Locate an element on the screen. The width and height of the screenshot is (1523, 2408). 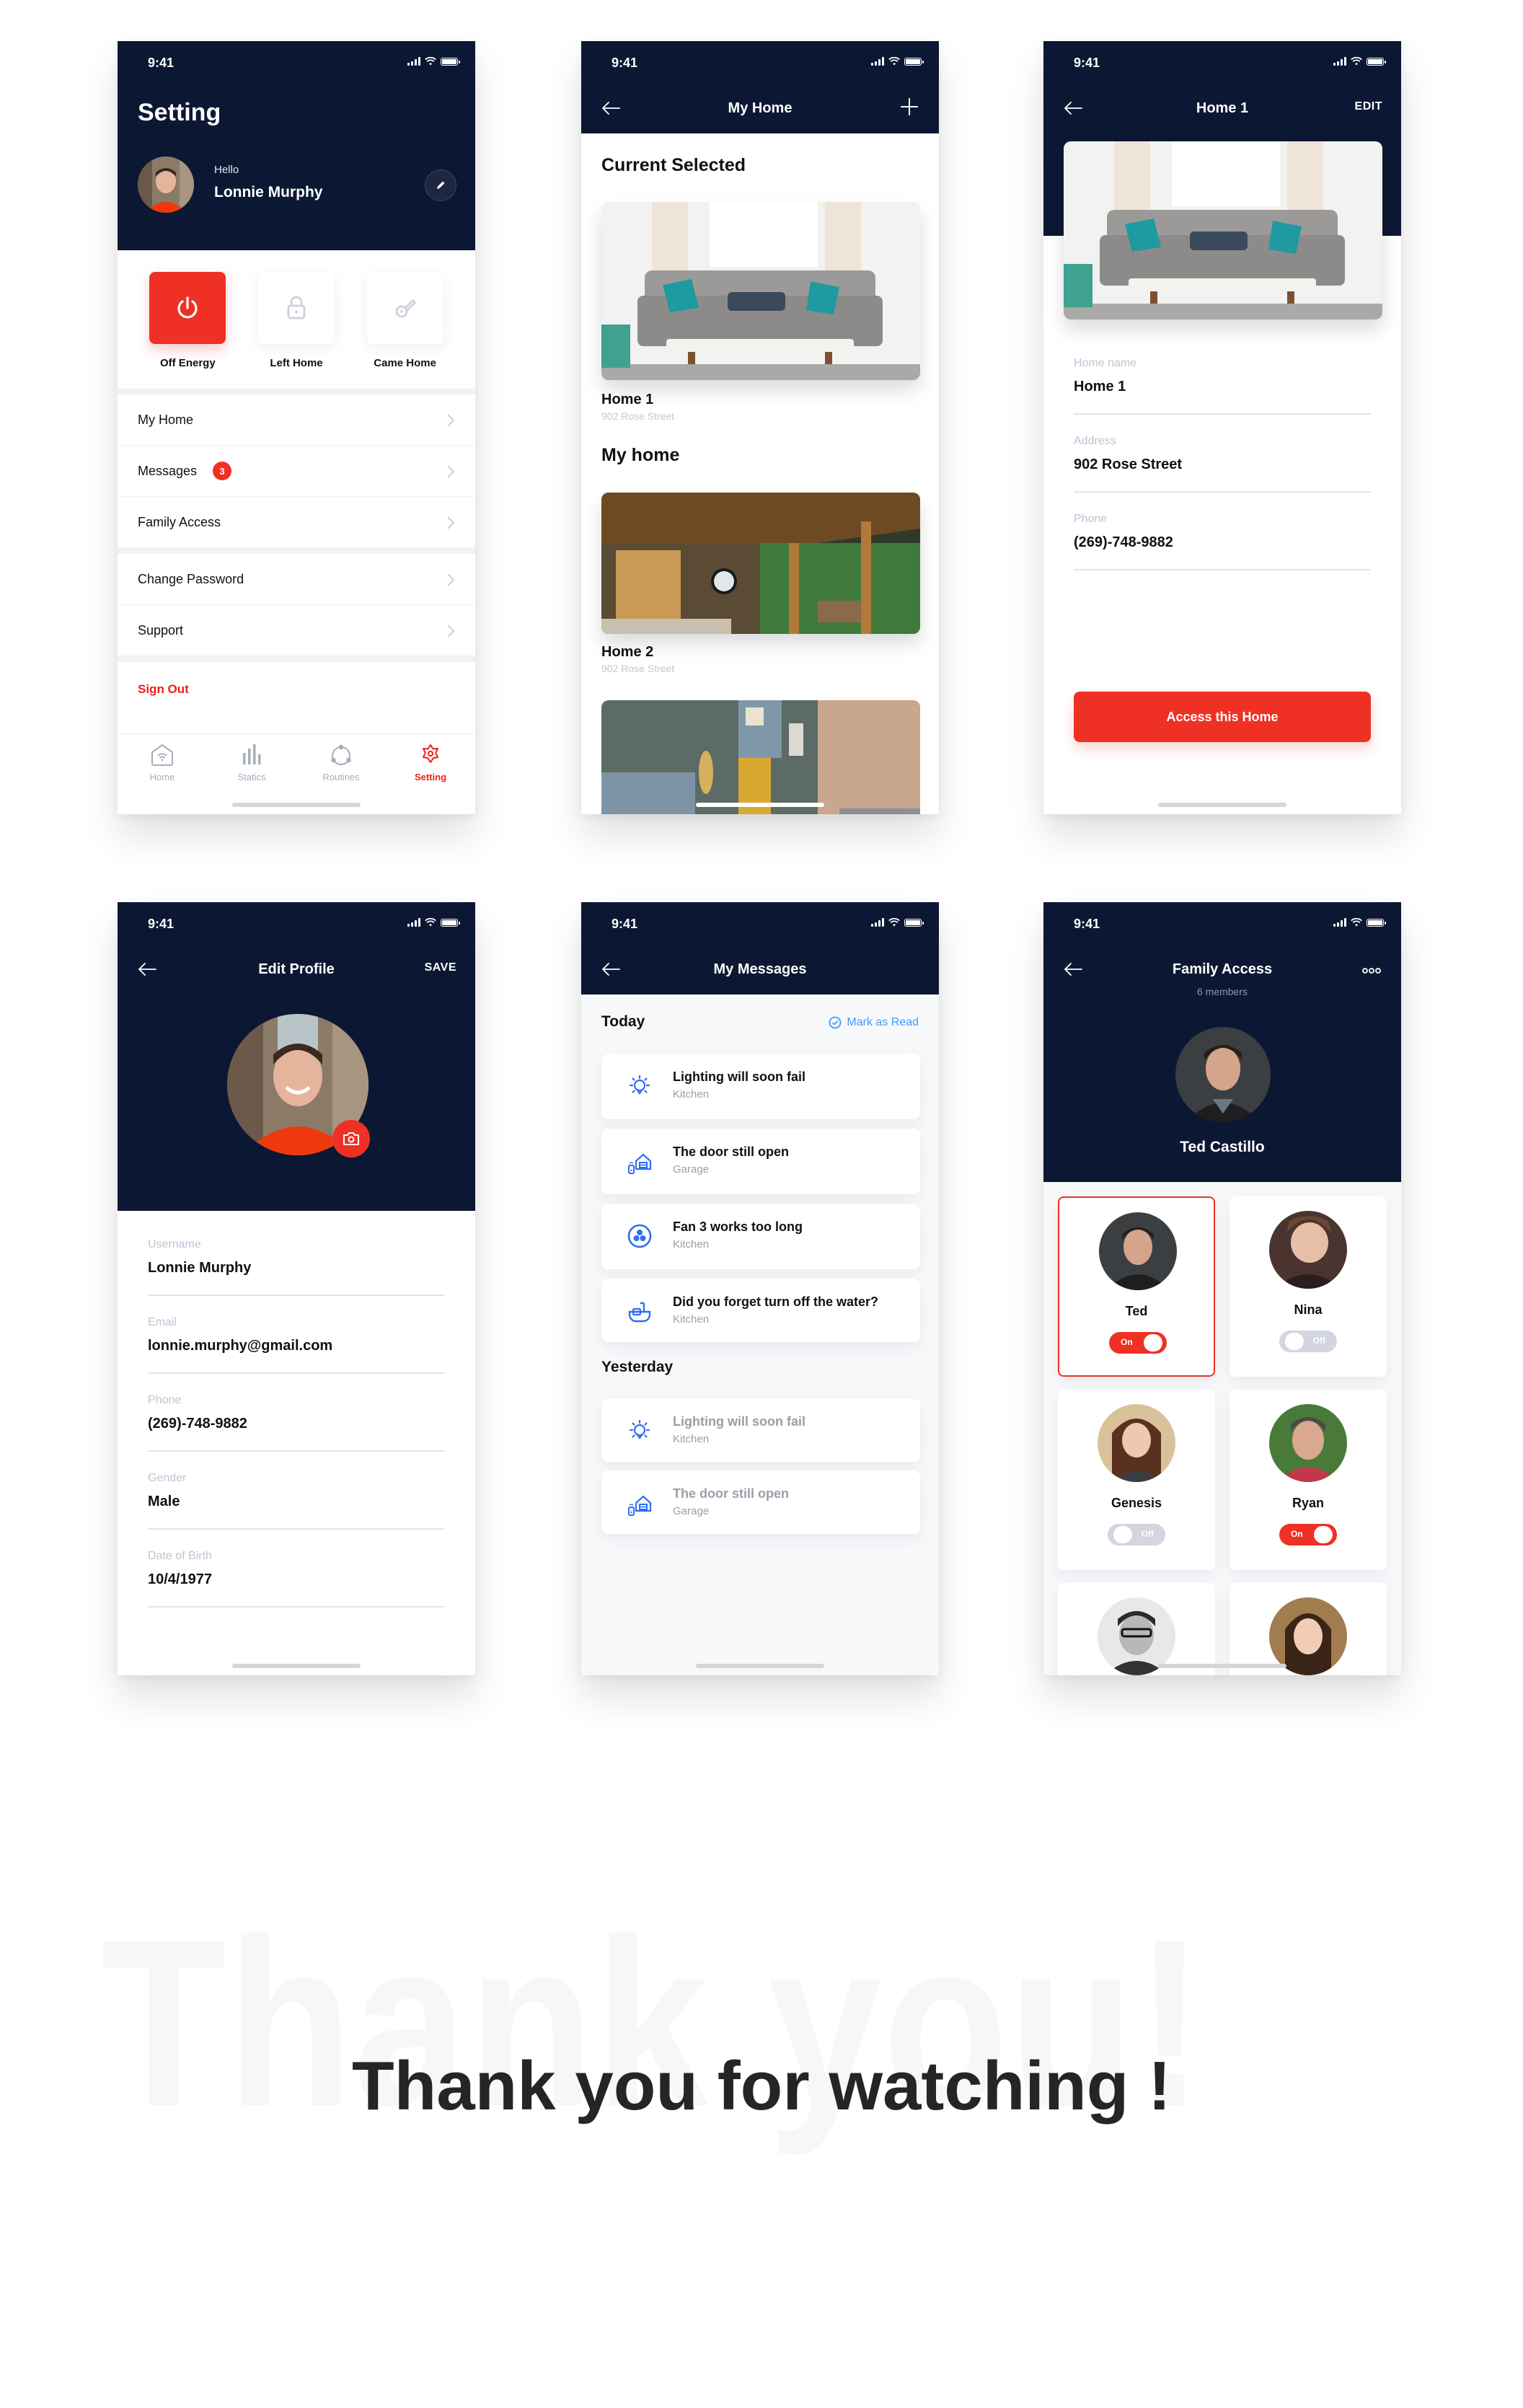
date-of-birth-field: Date of Birth 10/4/1977 is located at coordinates (296, 1576).